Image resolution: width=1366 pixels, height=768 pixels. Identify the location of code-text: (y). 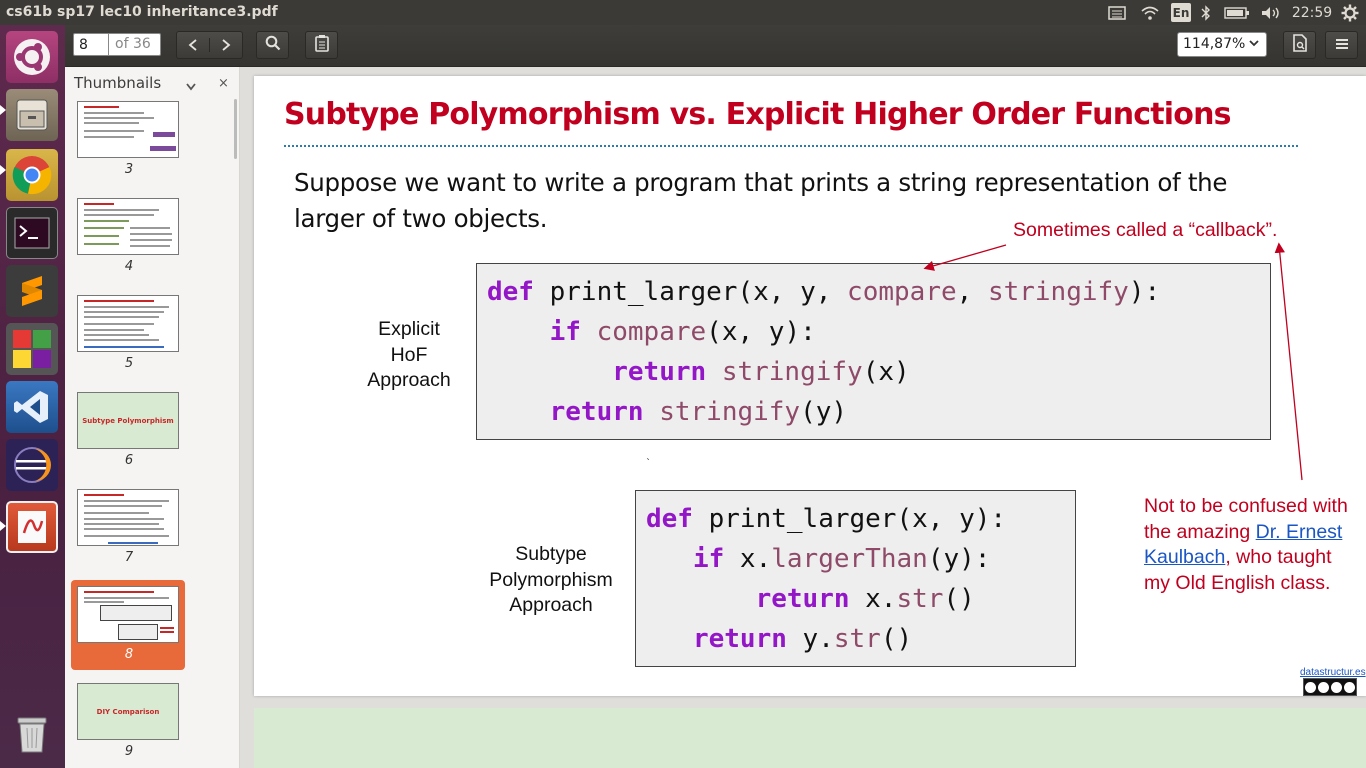
(824, 412).